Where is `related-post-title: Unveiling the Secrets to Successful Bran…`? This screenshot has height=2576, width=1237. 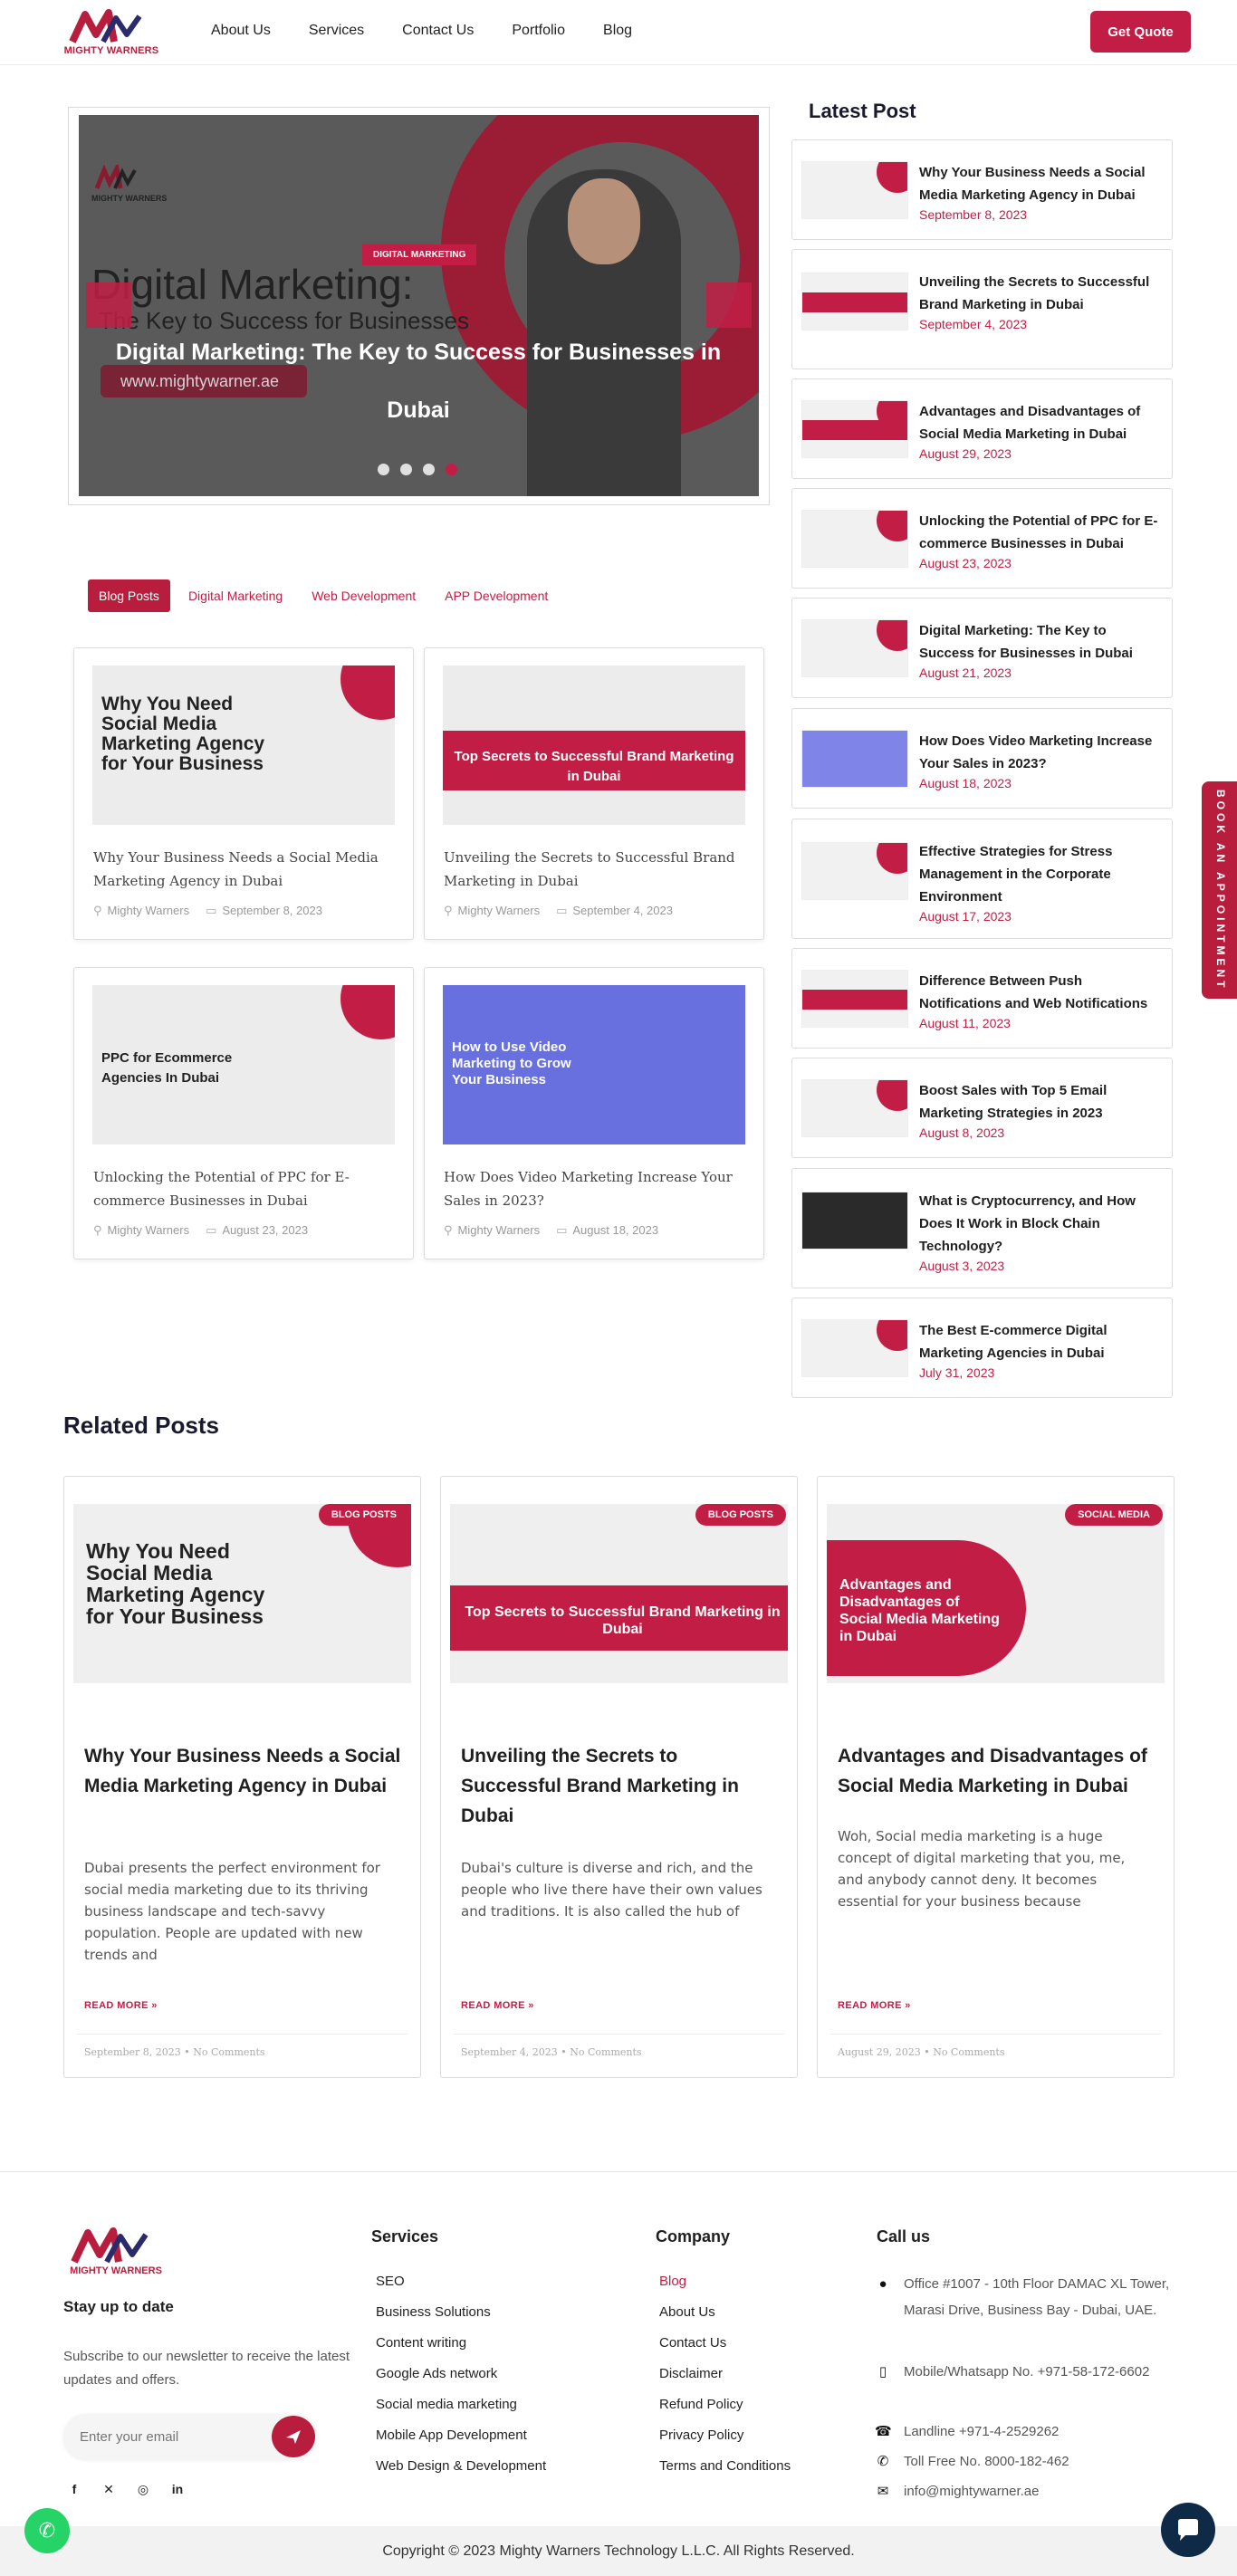
related-post-title: Unveiling the Secrets to Successful Bran… is located at coordinates (621, 1786).